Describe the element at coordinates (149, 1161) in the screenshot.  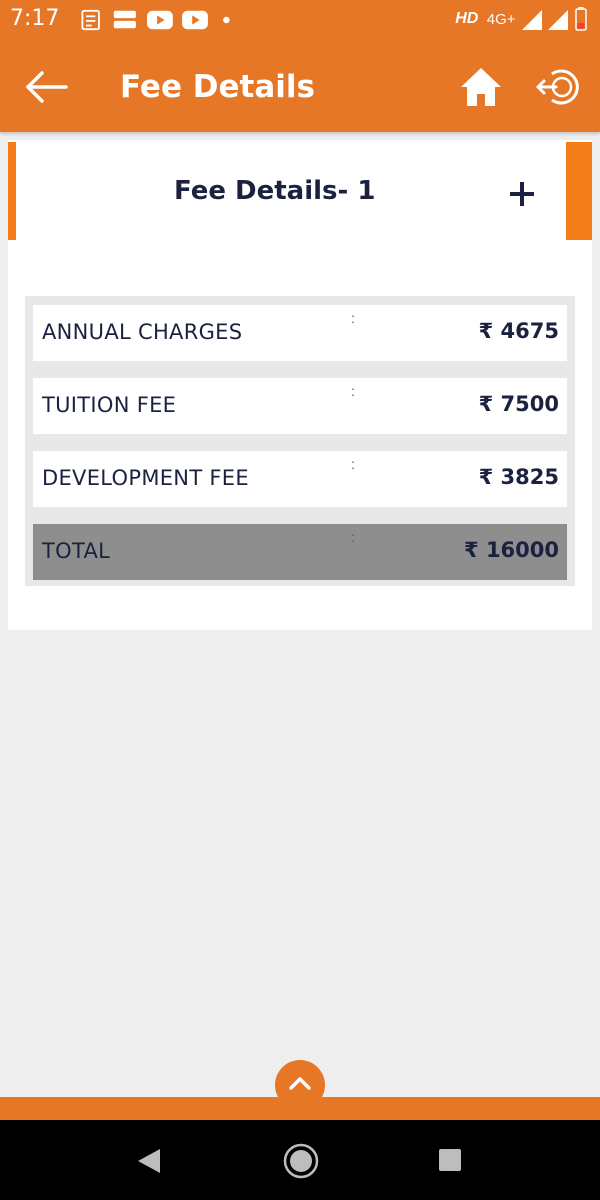
I see `nav-back-icon` at that location.